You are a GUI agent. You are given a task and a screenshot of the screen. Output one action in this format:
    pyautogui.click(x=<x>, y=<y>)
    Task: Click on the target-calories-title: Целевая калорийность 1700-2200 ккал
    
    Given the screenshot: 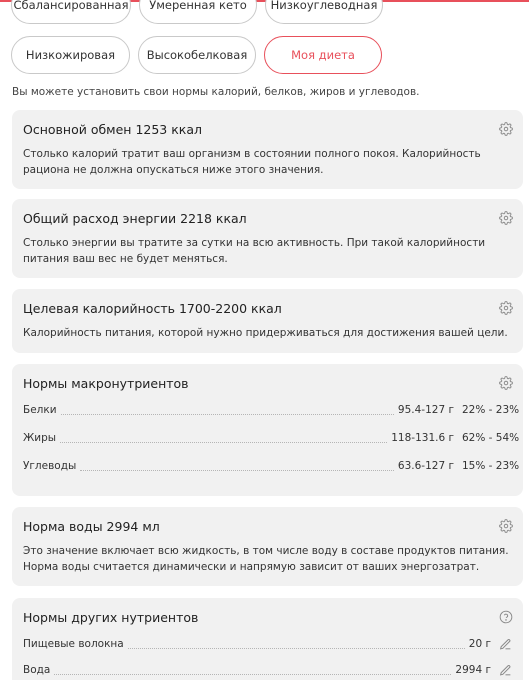 What is the action you would take?
    pyautogui.click(x=152, y=308)
    